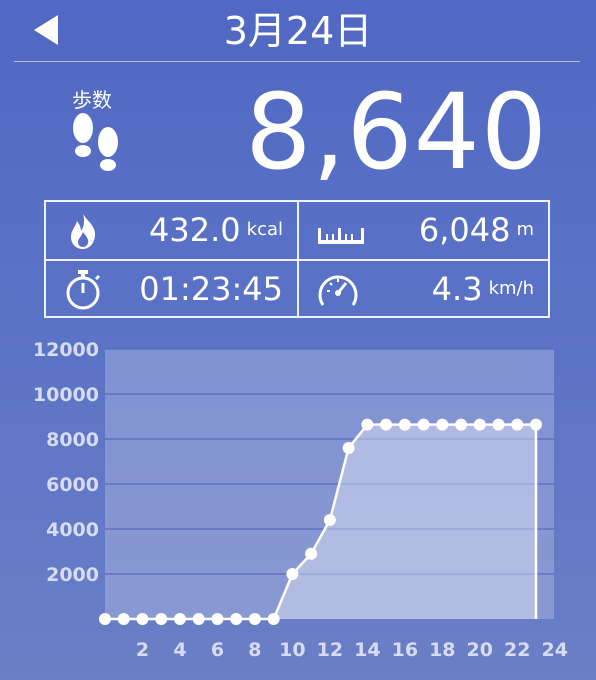 This screenshot has height=680, width=596. What do you see at coordinates (517, 650) in the screenshot?
I see `x-tick-label: 22` at bounding box center [517, 650].